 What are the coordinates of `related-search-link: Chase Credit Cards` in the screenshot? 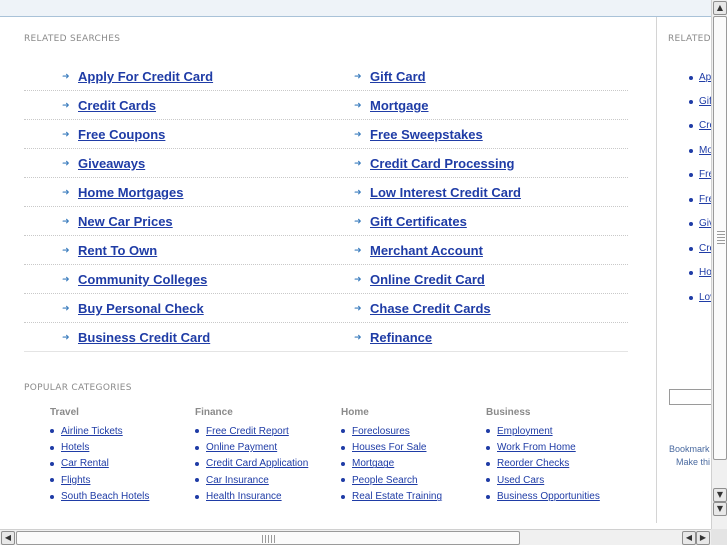 It's located at (430, 308).